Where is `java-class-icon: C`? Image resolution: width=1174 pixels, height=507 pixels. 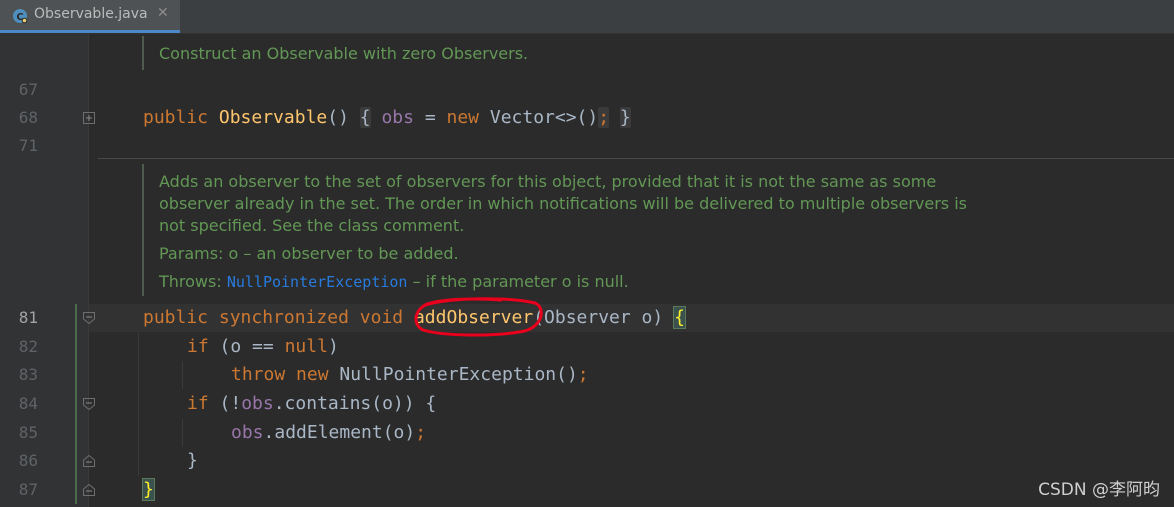
java-class-icon: C is located at coordinates (20, 16).